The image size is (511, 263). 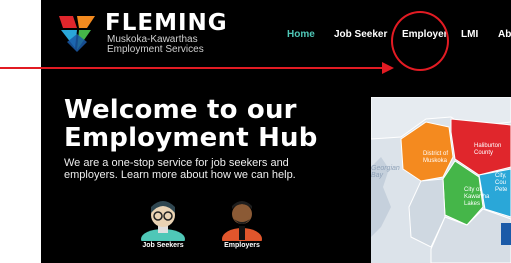 I want to click on job-seeker-icon, so click(x=163, y=225).